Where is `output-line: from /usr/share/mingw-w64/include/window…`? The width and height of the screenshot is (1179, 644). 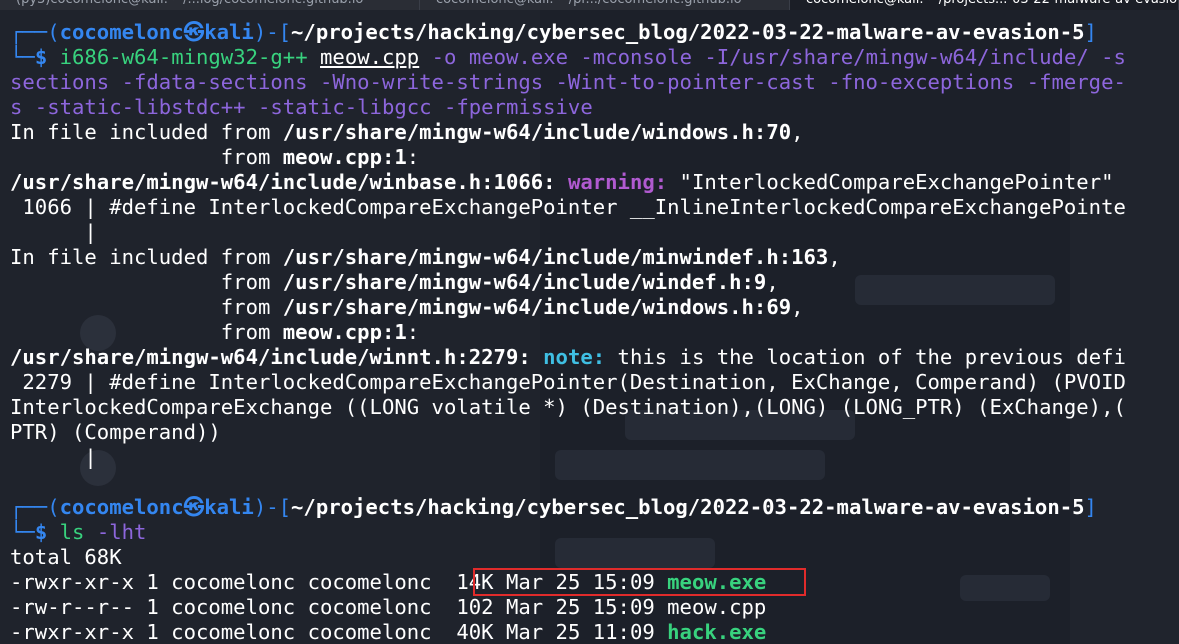 output-line: from /usr/share/mingw-w64/include/window… is located at coordinates (407, 307).